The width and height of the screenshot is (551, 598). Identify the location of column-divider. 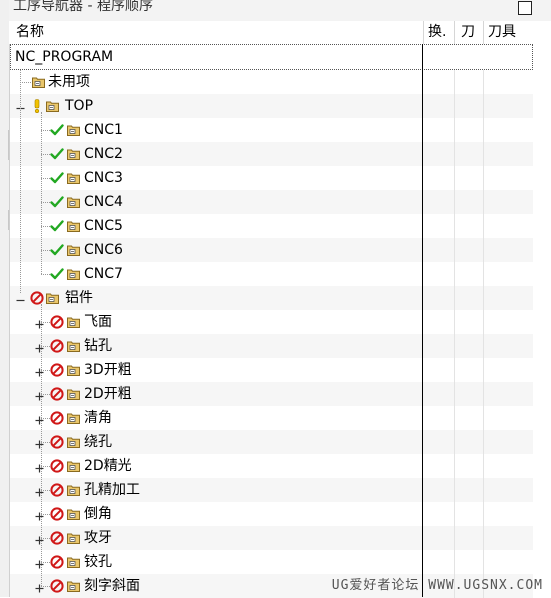
(422, 320).